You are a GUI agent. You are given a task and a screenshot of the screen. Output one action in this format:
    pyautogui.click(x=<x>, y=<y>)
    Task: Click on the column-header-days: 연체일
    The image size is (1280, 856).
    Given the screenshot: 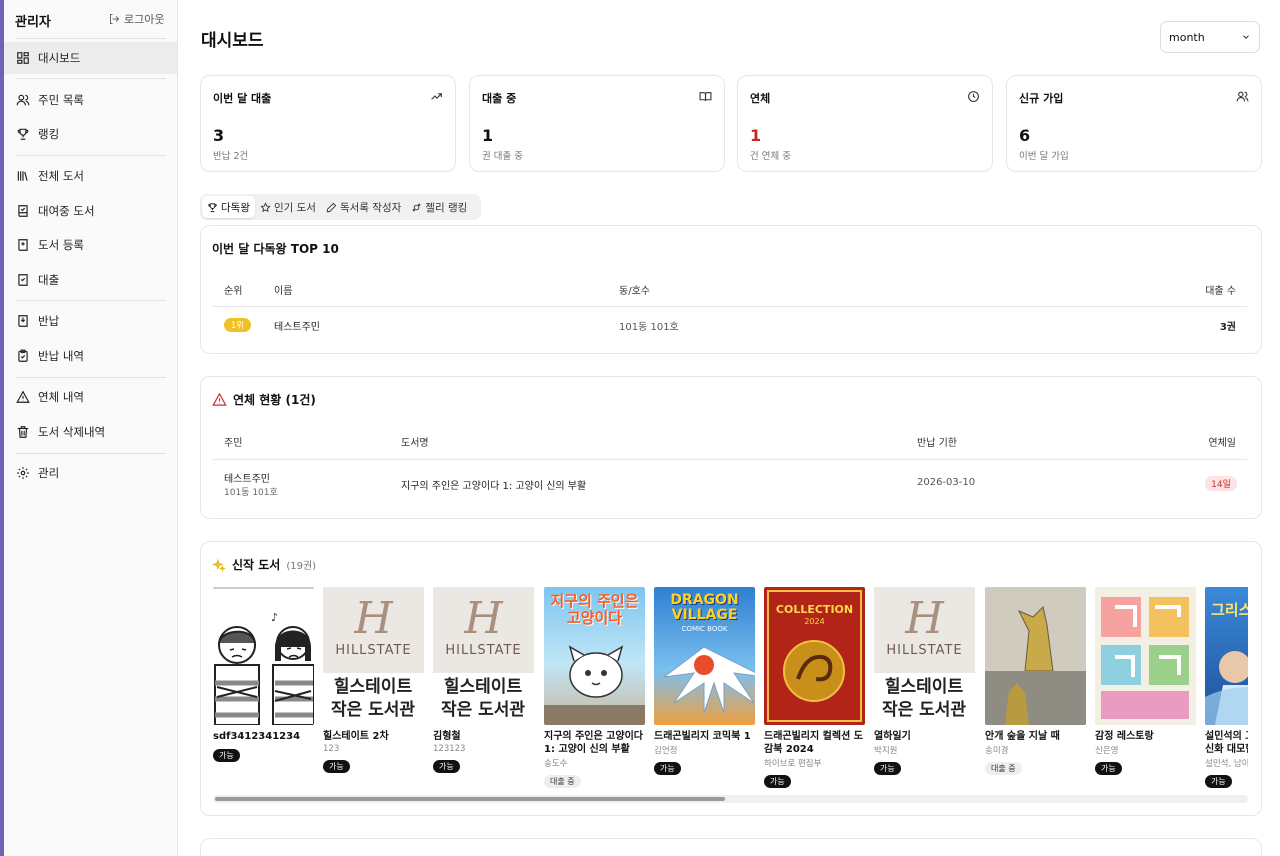 What is the action you would take?
    pyautogui.click(x=1222, y=443)
    